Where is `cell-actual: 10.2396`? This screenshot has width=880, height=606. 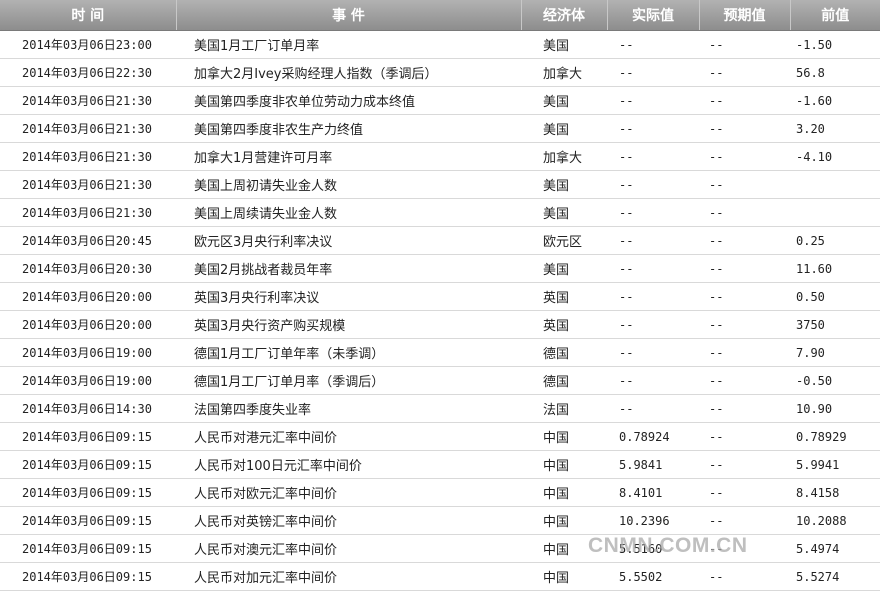 cell-actual: 10.2396 is located at coordinates (653, 520).